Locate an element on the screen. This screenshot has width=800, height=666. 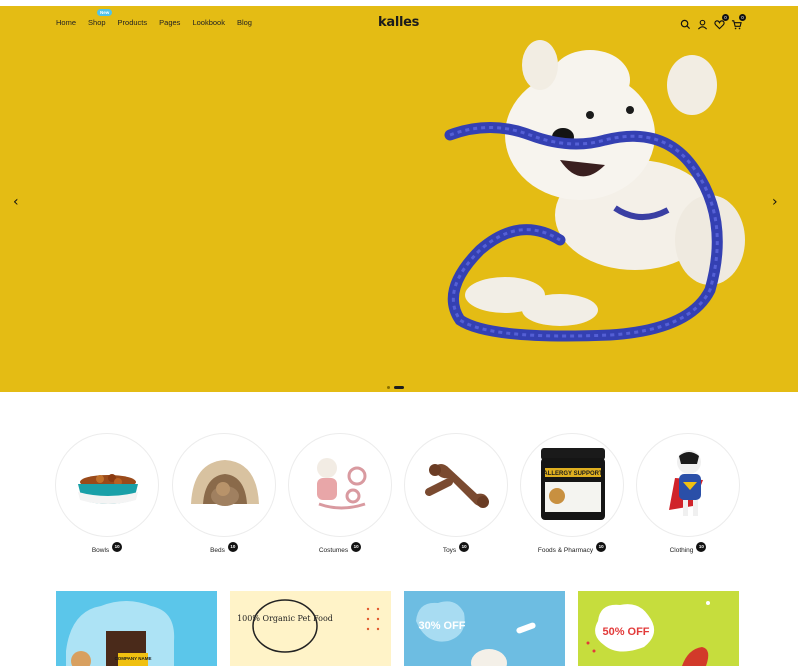
new-badge: New is located at coordinates (105, 12).